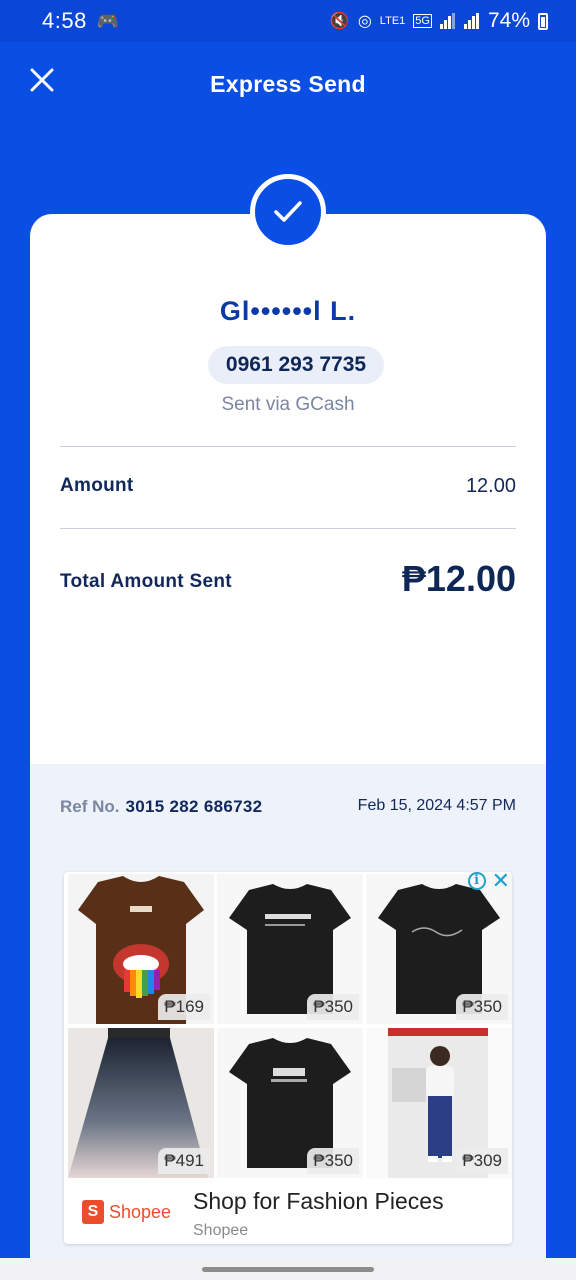 This screenshot has height=1280, width=576. What do you see at coordinates (439, 1103) in the screenshot?
I see `ad-product-tile: ₱309` at bounding box center [439, 1103].